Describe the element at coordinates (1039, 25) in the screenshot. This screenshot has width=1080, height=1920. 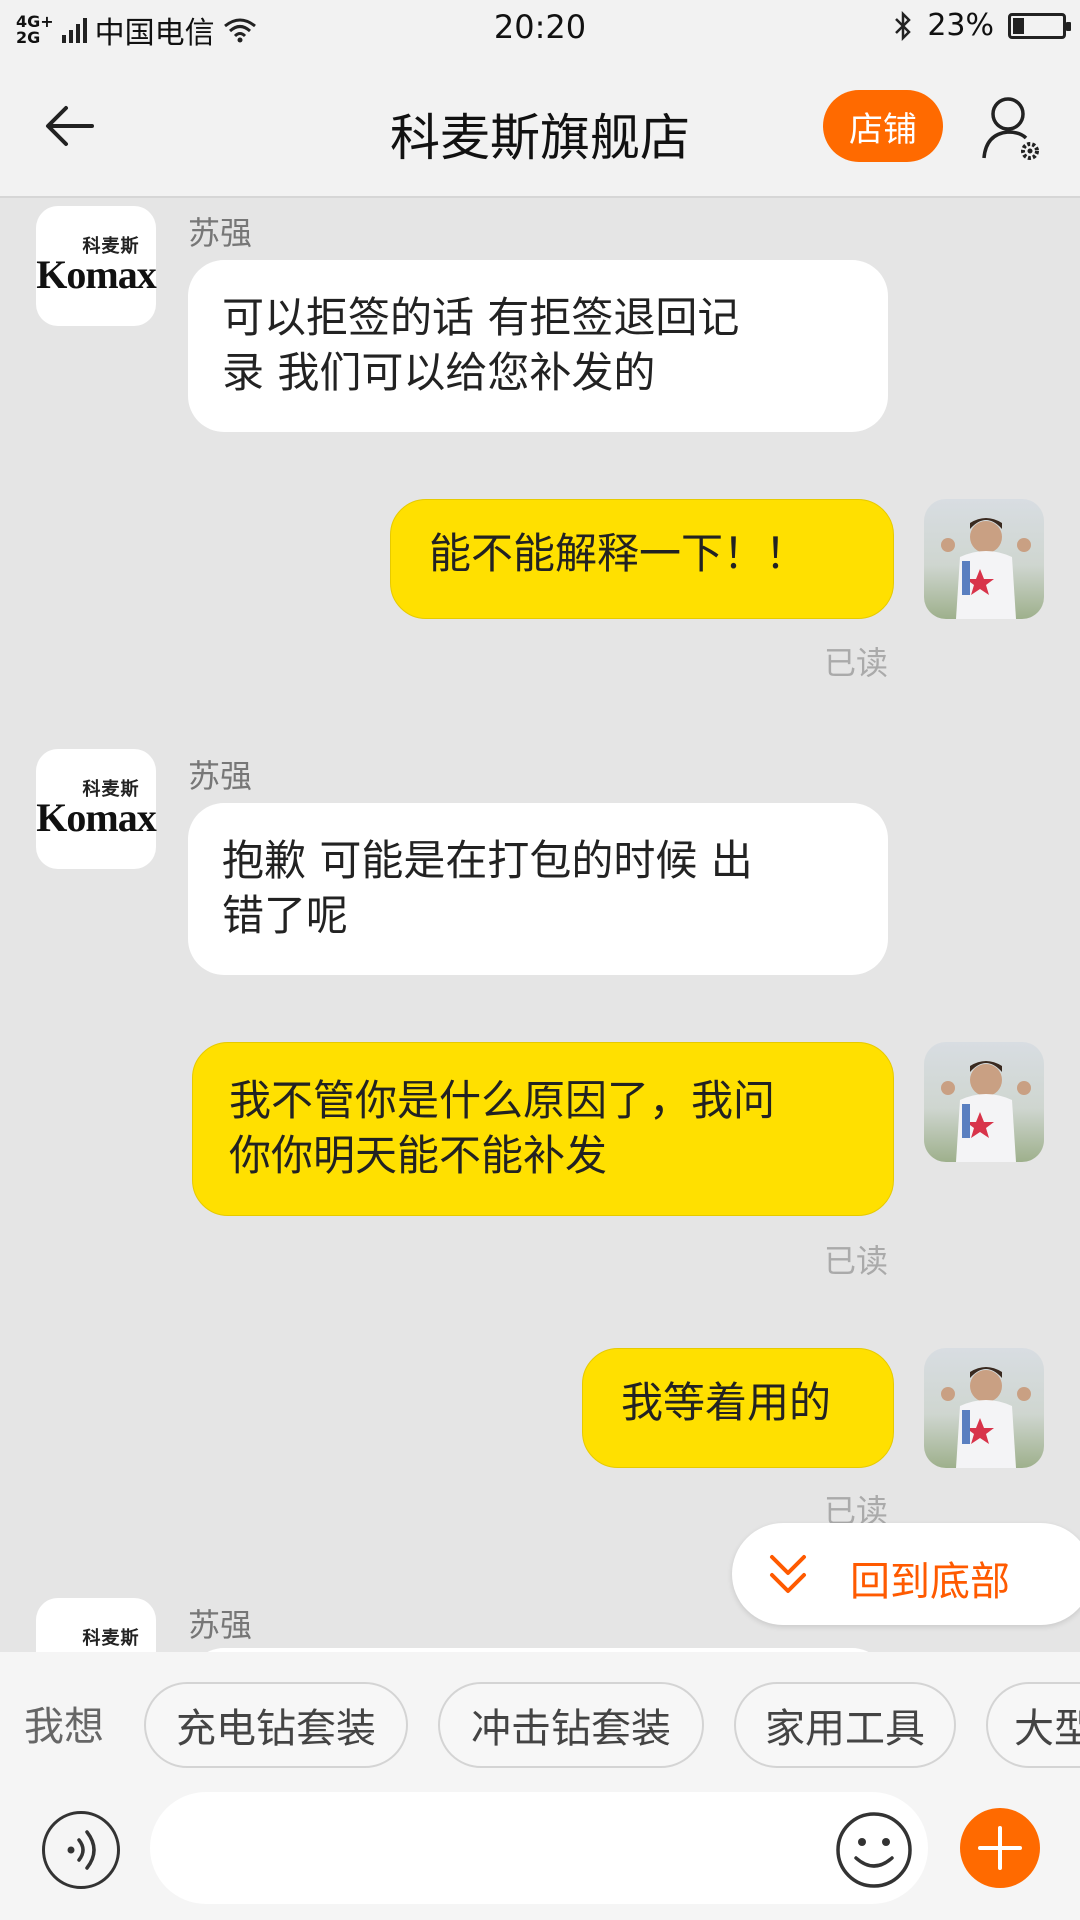
I see `battery-icon` at that location.